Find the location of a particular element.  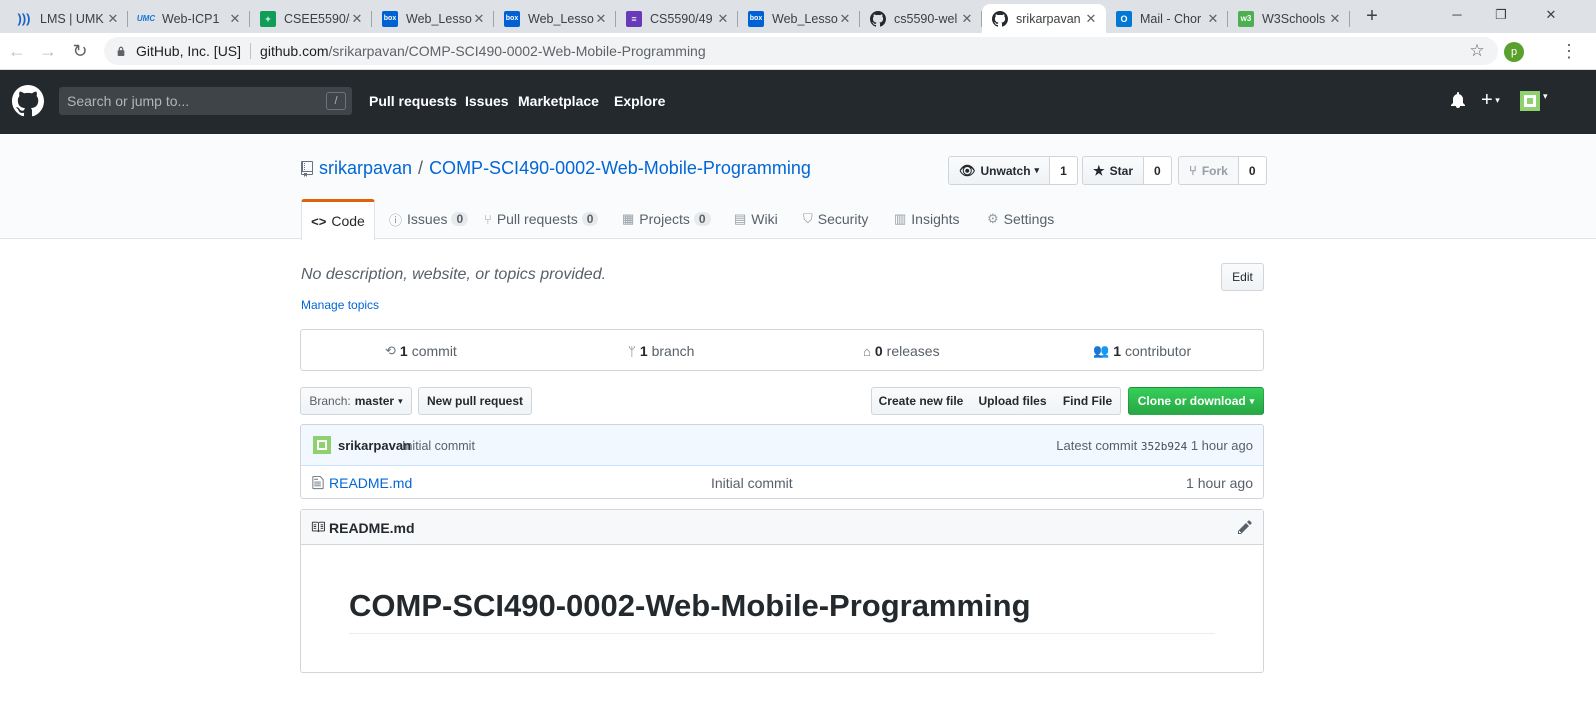

new-tab-button: + is located at coordinates (1372, 17).